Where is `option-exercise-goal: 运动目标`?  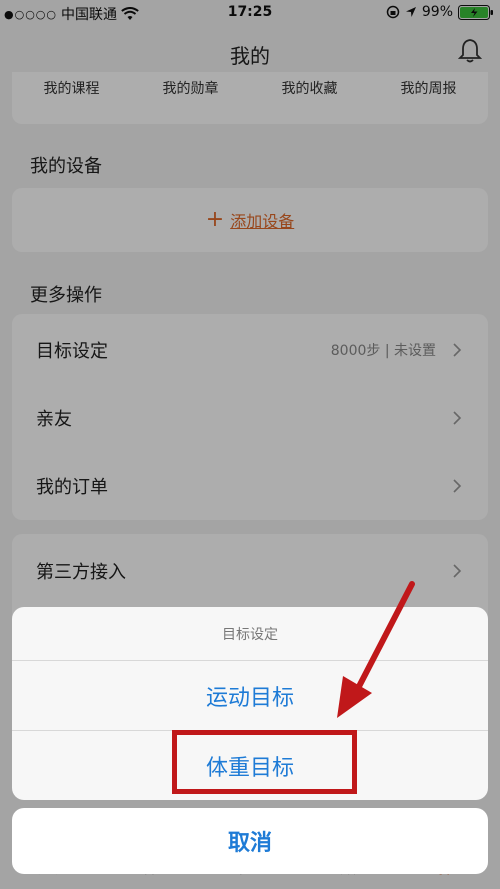
option-exercise-goal: 运动目标 is located at coordinates (250, 696).